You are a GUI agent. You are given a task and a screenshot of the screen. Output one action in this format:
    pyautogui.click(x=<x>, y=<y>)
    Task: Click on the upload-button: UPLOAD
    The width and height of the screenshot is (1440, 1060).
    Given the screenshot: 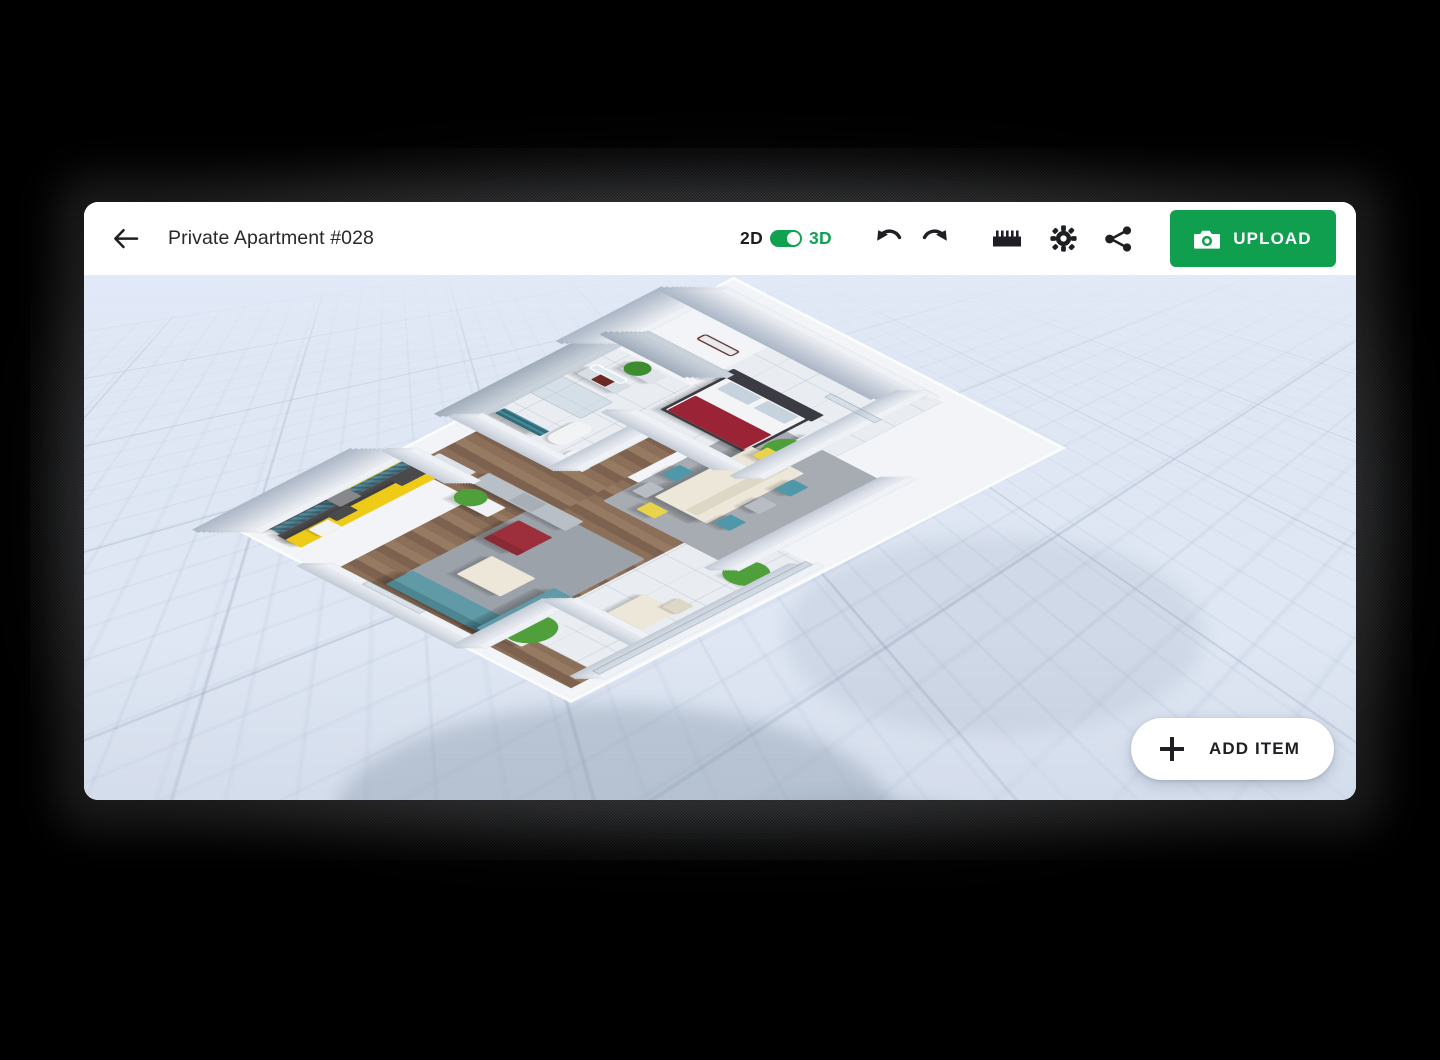 What is the action you would take?
    pyautogui.click(x=1253, y=238)
    